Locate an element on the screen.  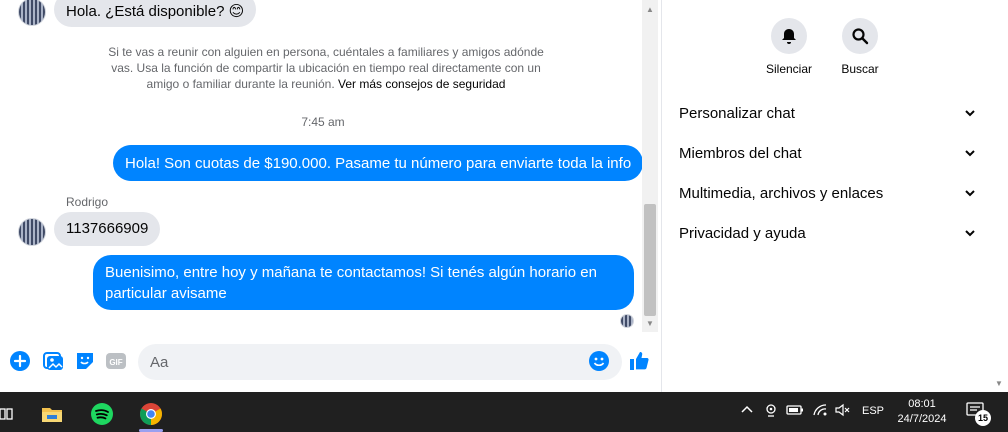
section-label: Privacidad y ayuda is located at coordinates (742, 233).